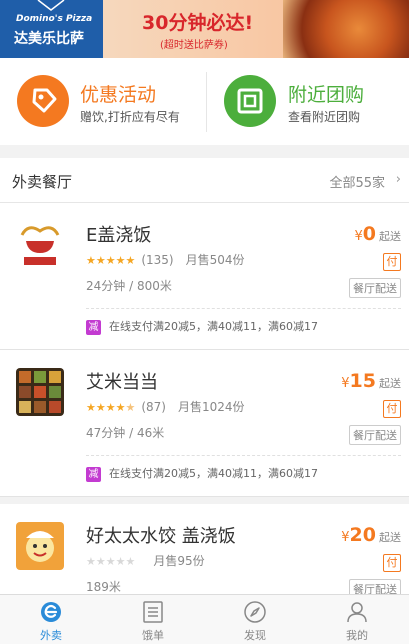 This screenshot has height=644, width=409. Describe the element at coordinates (250, 101) in the screenshot. I see `group-buy-icon` at that location.